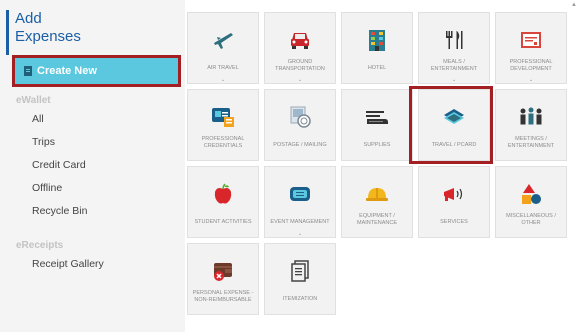 This screenshot has width=578, height=332. Describe the element at coordinates (377, 117) in the screenshot. I see `supplies-icon` at that location.